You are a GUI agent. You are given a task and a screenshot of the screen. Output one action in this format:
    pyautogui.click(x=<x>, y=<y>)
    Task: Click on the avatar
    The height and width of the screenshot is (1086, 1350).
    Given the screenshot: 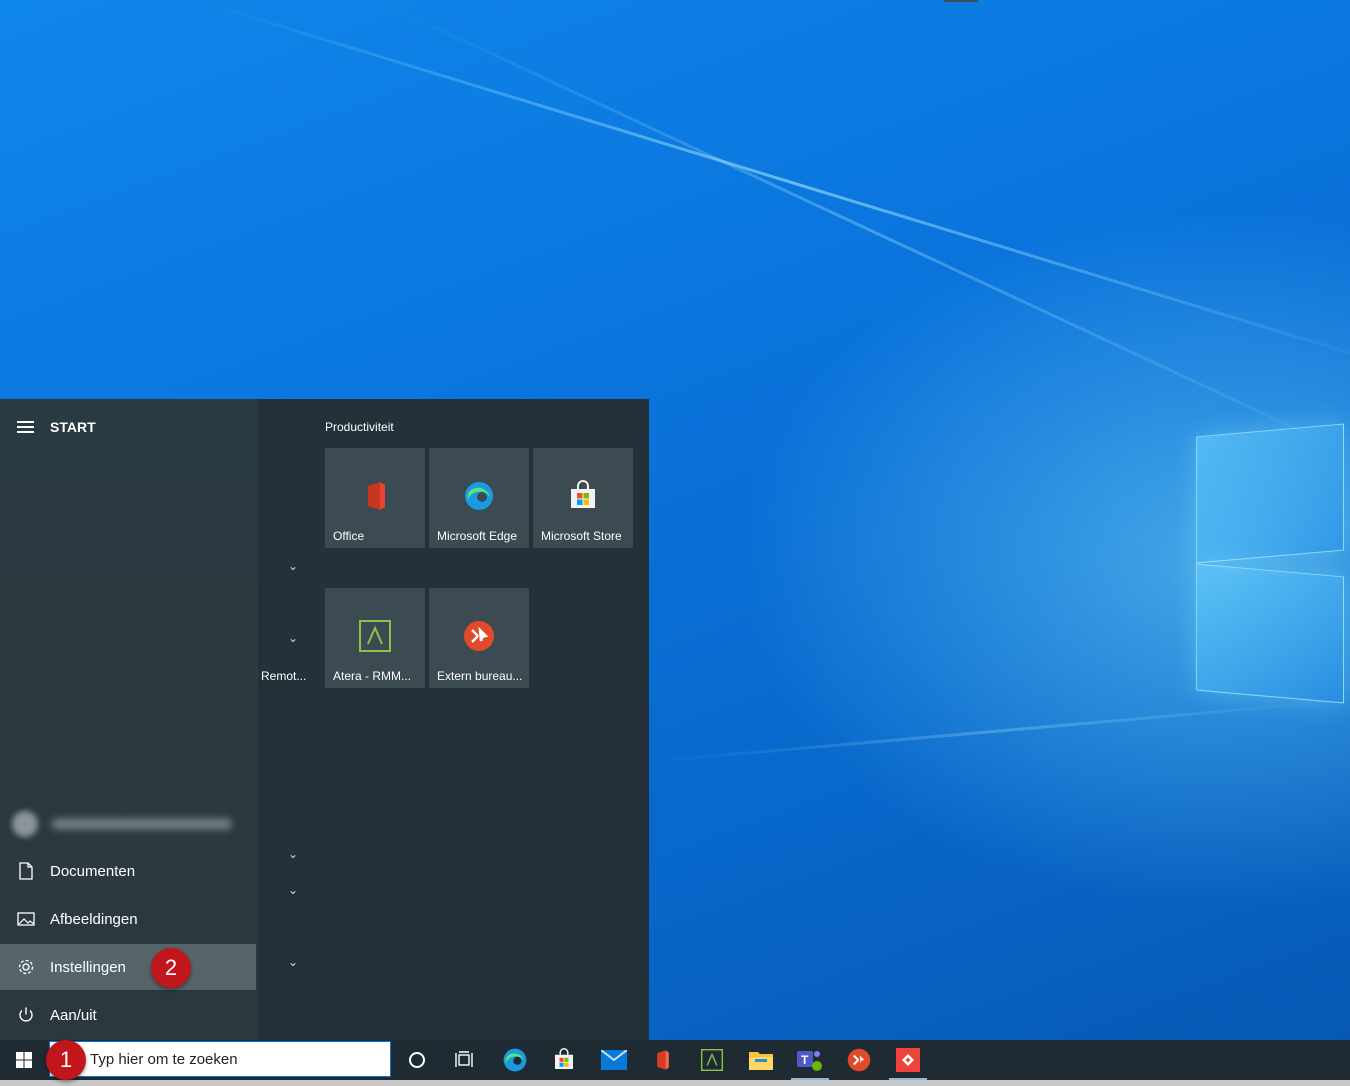 What is the action you would take?
    pyautogui.click(x=25, y=824)
    